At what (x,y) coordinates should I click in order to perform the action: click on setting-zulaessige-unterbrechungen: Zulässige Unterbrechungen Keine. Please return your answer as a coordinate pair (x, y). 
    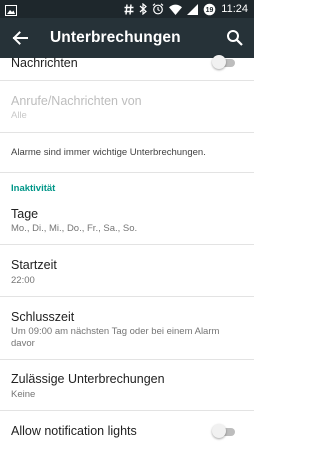
    Looking at the image, I should click on (127, 384).